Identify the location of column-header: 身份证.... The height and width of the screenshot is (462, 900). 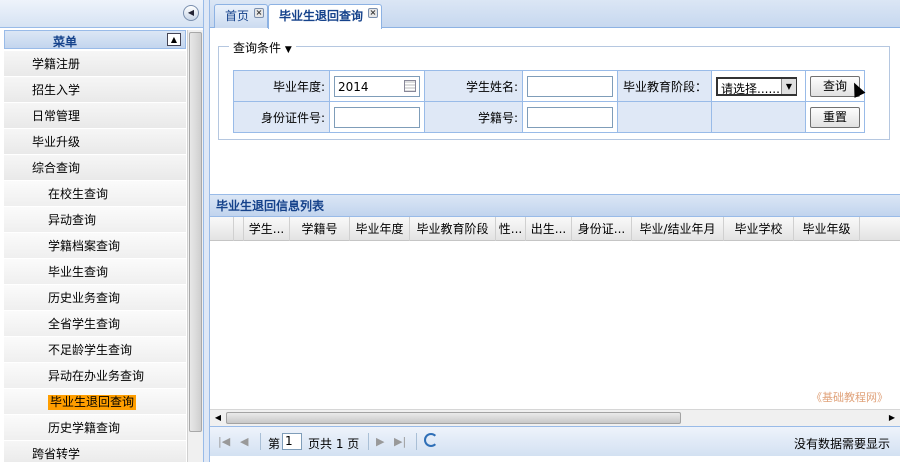
(602, 229).